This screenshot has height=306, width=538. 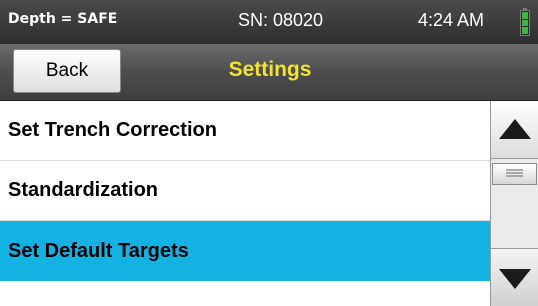 I want to click on triangle-down-icon, so click(x=515, y=279).